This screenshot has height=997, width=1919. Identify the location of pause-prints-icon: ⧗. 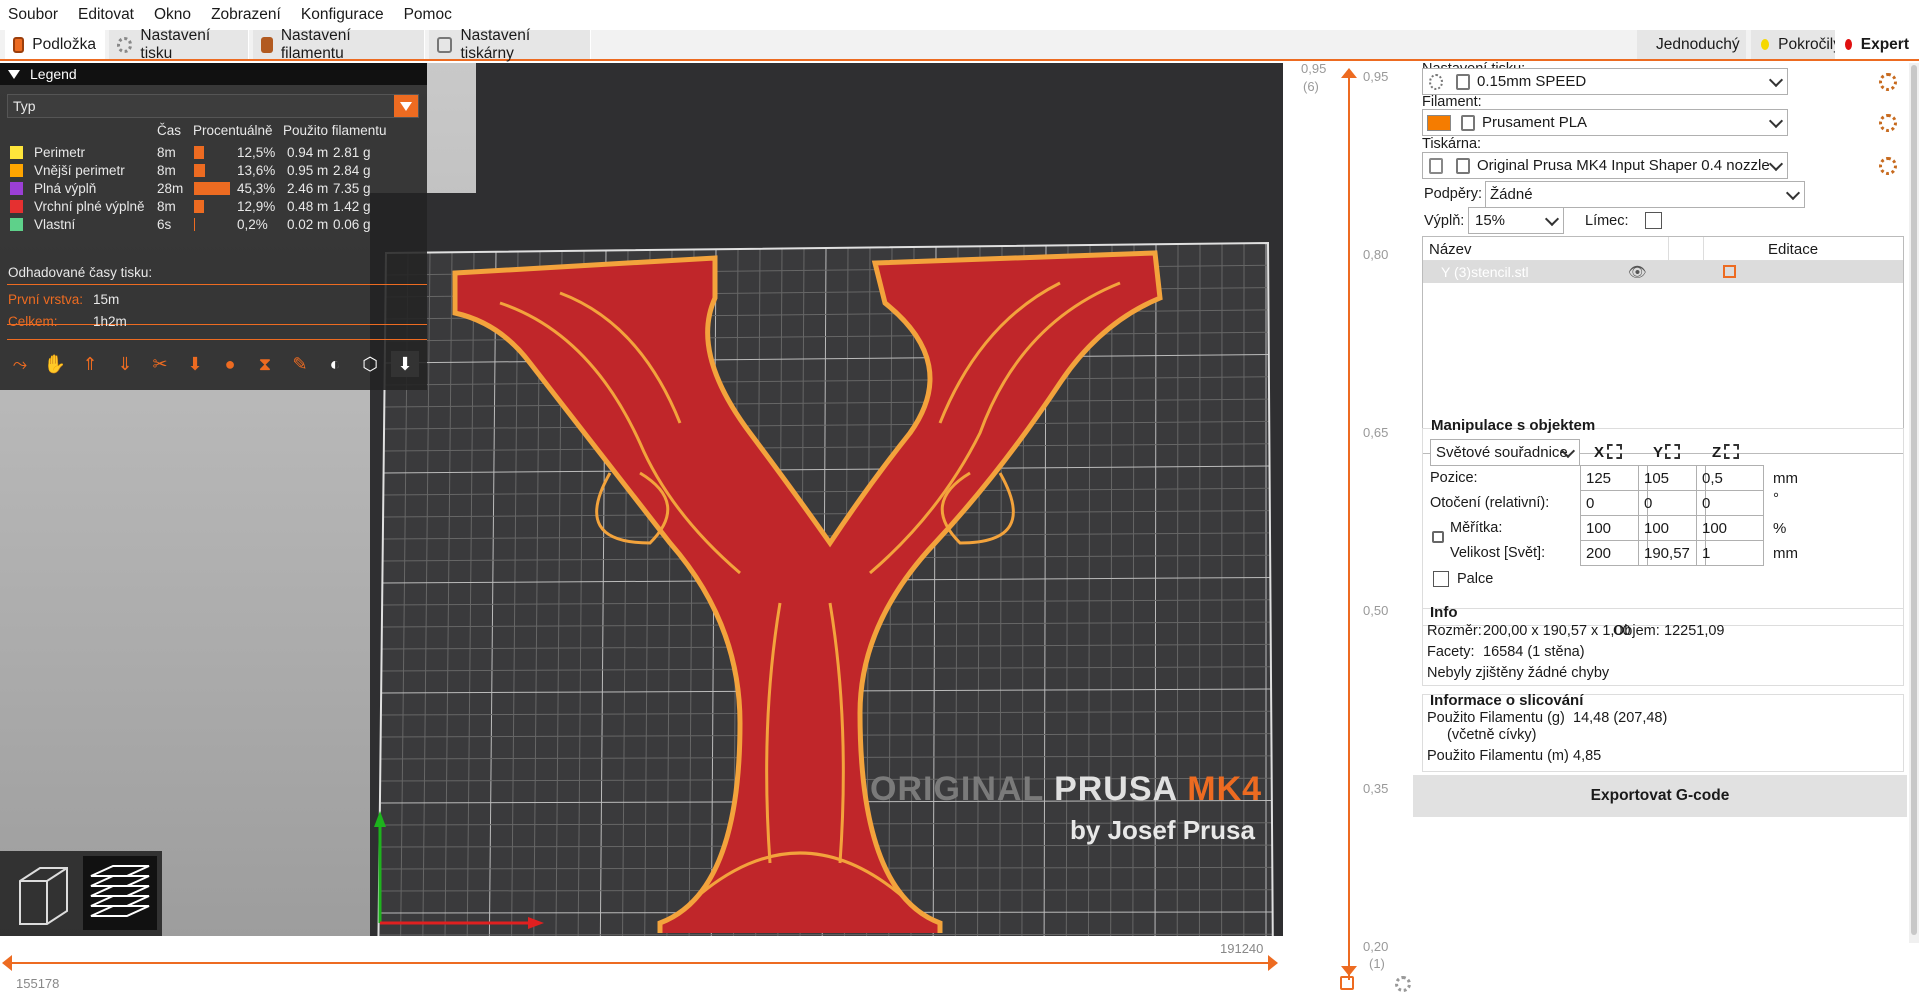
(265, 364).